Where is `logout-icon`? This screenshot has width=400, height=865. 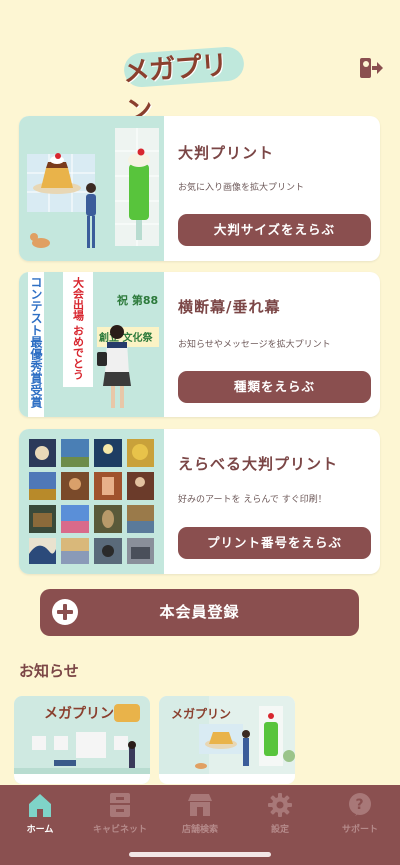
logout-icon is located at coordinates (371, 68).